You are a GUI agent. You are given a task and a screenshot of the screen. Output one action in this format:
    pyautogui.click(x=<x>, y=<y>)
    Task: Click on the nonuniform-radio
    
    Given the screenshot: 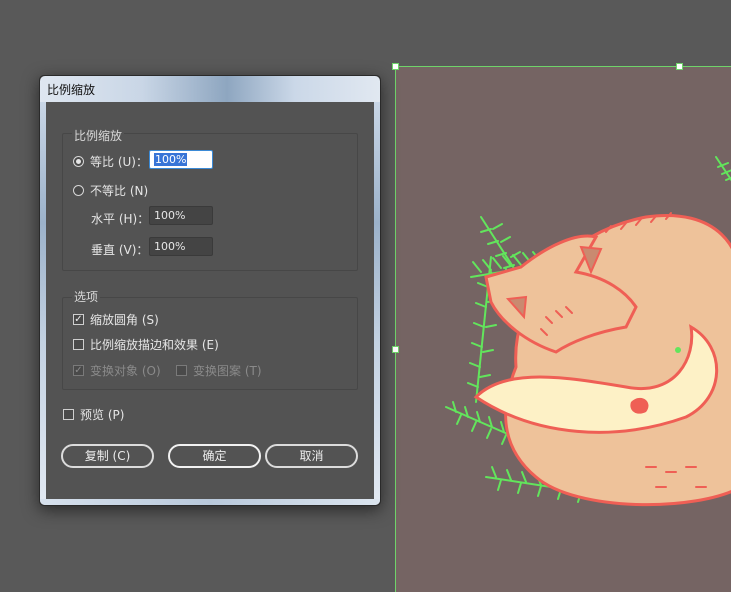 What is the action you would take?
    pyautogui.click(x=78, y=190)
    